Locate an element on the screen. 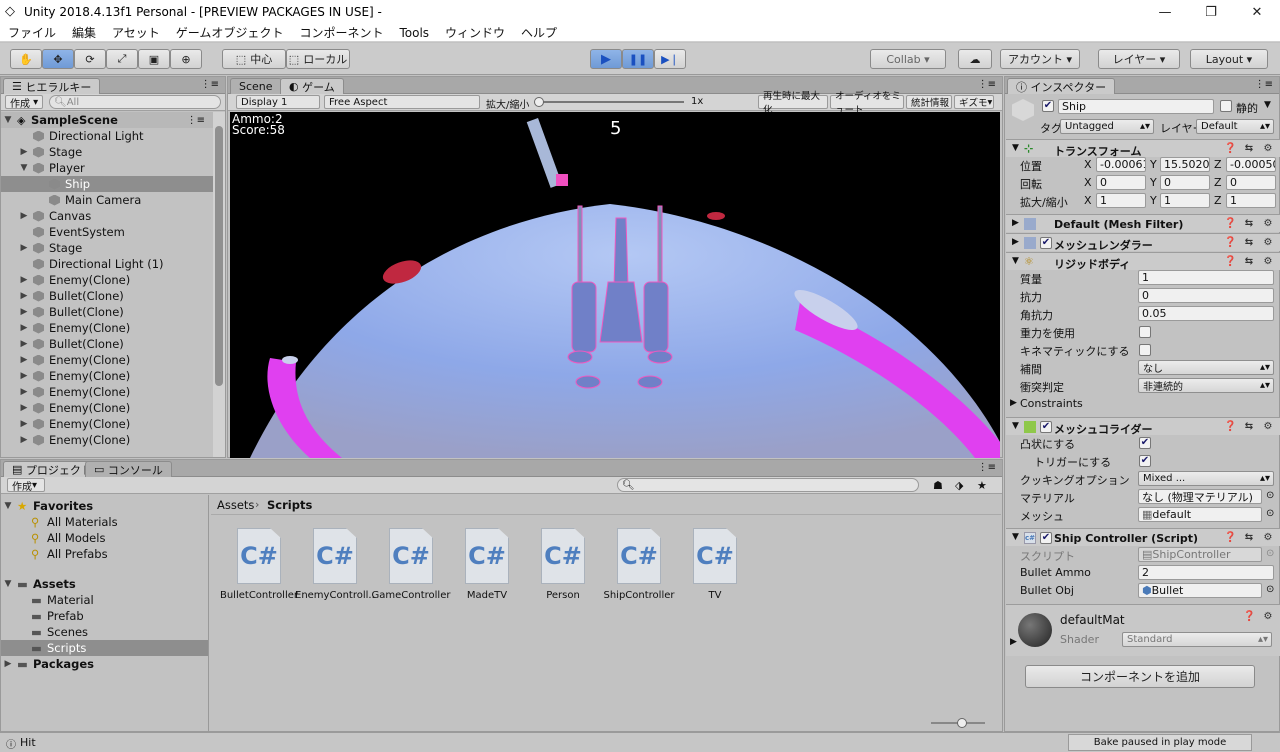 This screenshot has width=1280, height=752. mesh-collider-enabled-checkbox: ✔ is located at coordinates (1046, 427).